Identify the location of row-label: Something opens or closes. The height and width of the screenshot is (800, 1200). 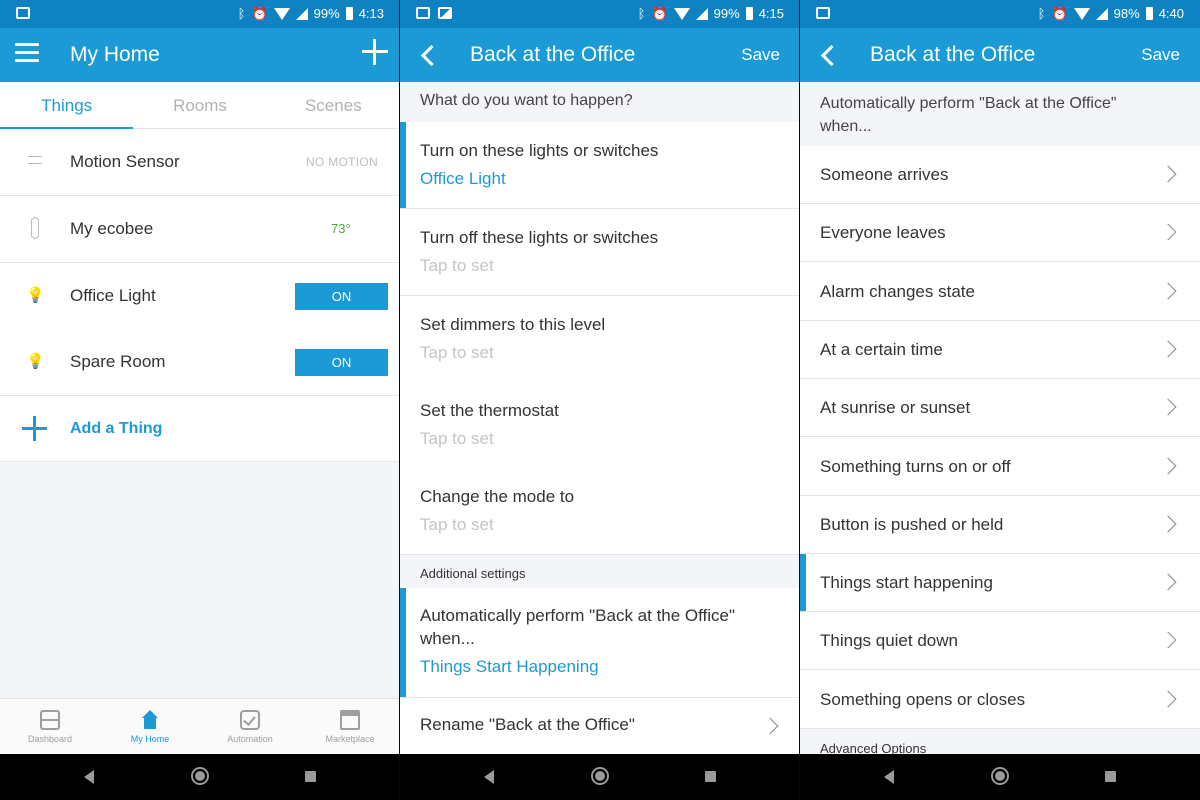
(923, 699).